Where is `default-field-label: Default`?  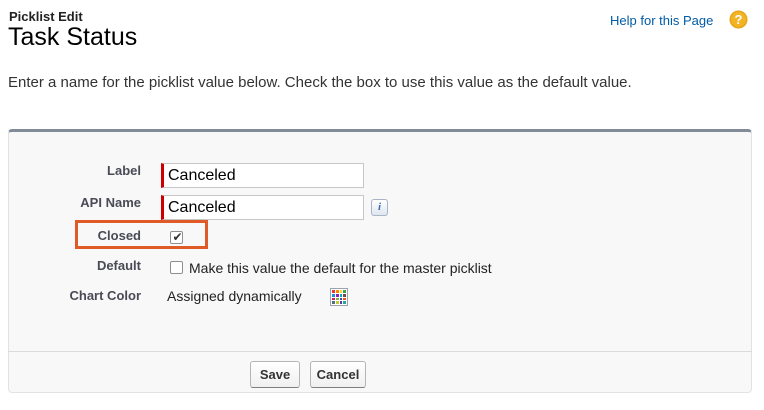
default-field-label: Default is located at coordinates (118, 265).